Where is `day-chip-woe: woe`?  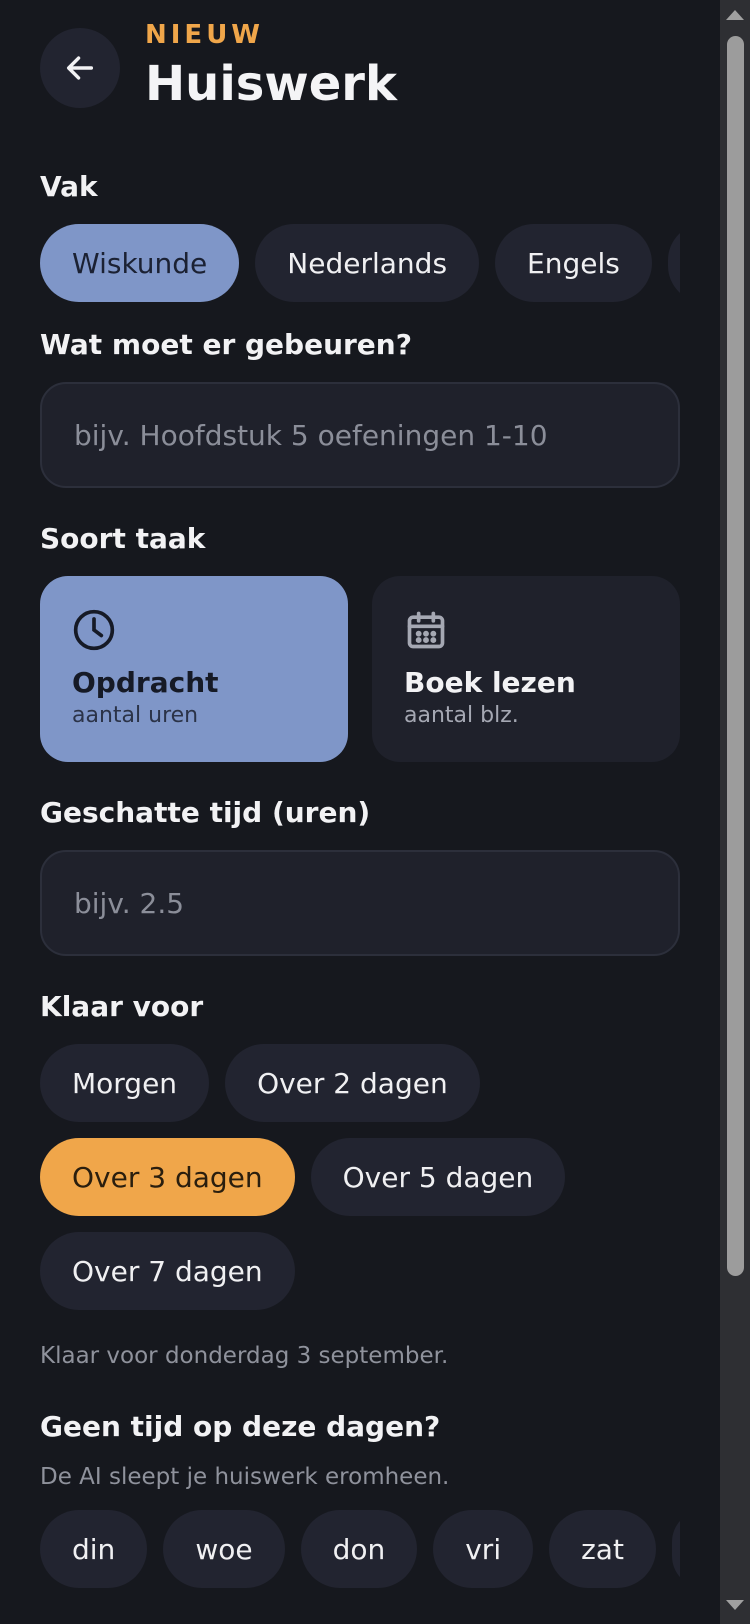
day-chip-woe: woe is located at coordinates (224, 1549).